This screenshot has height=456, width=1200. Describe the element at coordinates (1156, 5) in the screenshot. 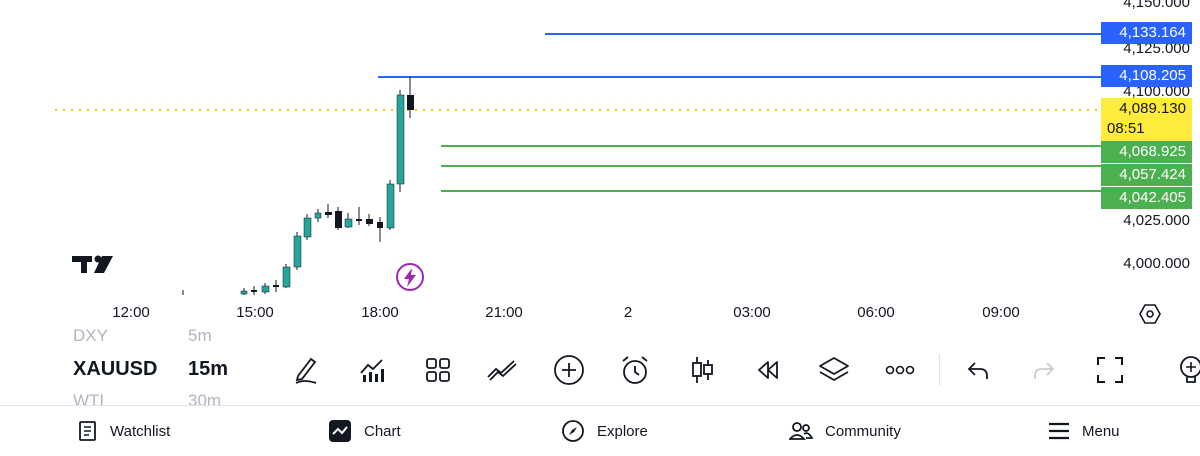

I see `price-axis-label: 4,150.000` at that location.